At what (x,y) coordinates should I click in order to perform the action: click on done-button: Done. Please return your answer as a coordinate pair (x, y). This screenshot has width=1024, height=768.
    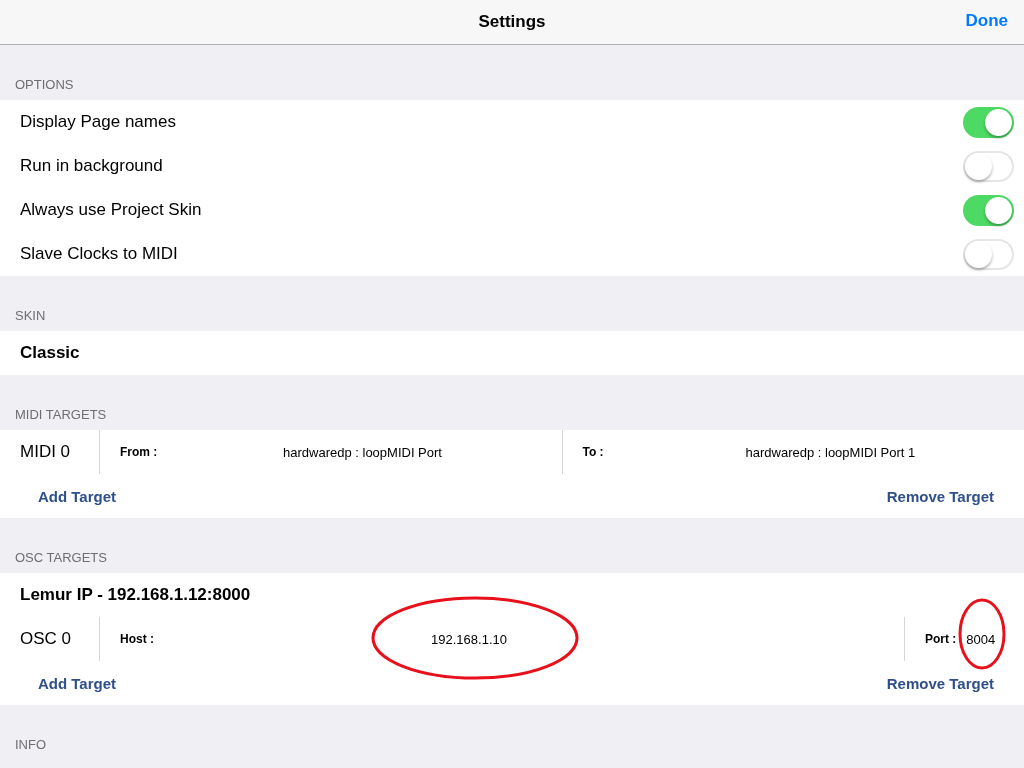
    Looking at the image, I should click on (986, 21).